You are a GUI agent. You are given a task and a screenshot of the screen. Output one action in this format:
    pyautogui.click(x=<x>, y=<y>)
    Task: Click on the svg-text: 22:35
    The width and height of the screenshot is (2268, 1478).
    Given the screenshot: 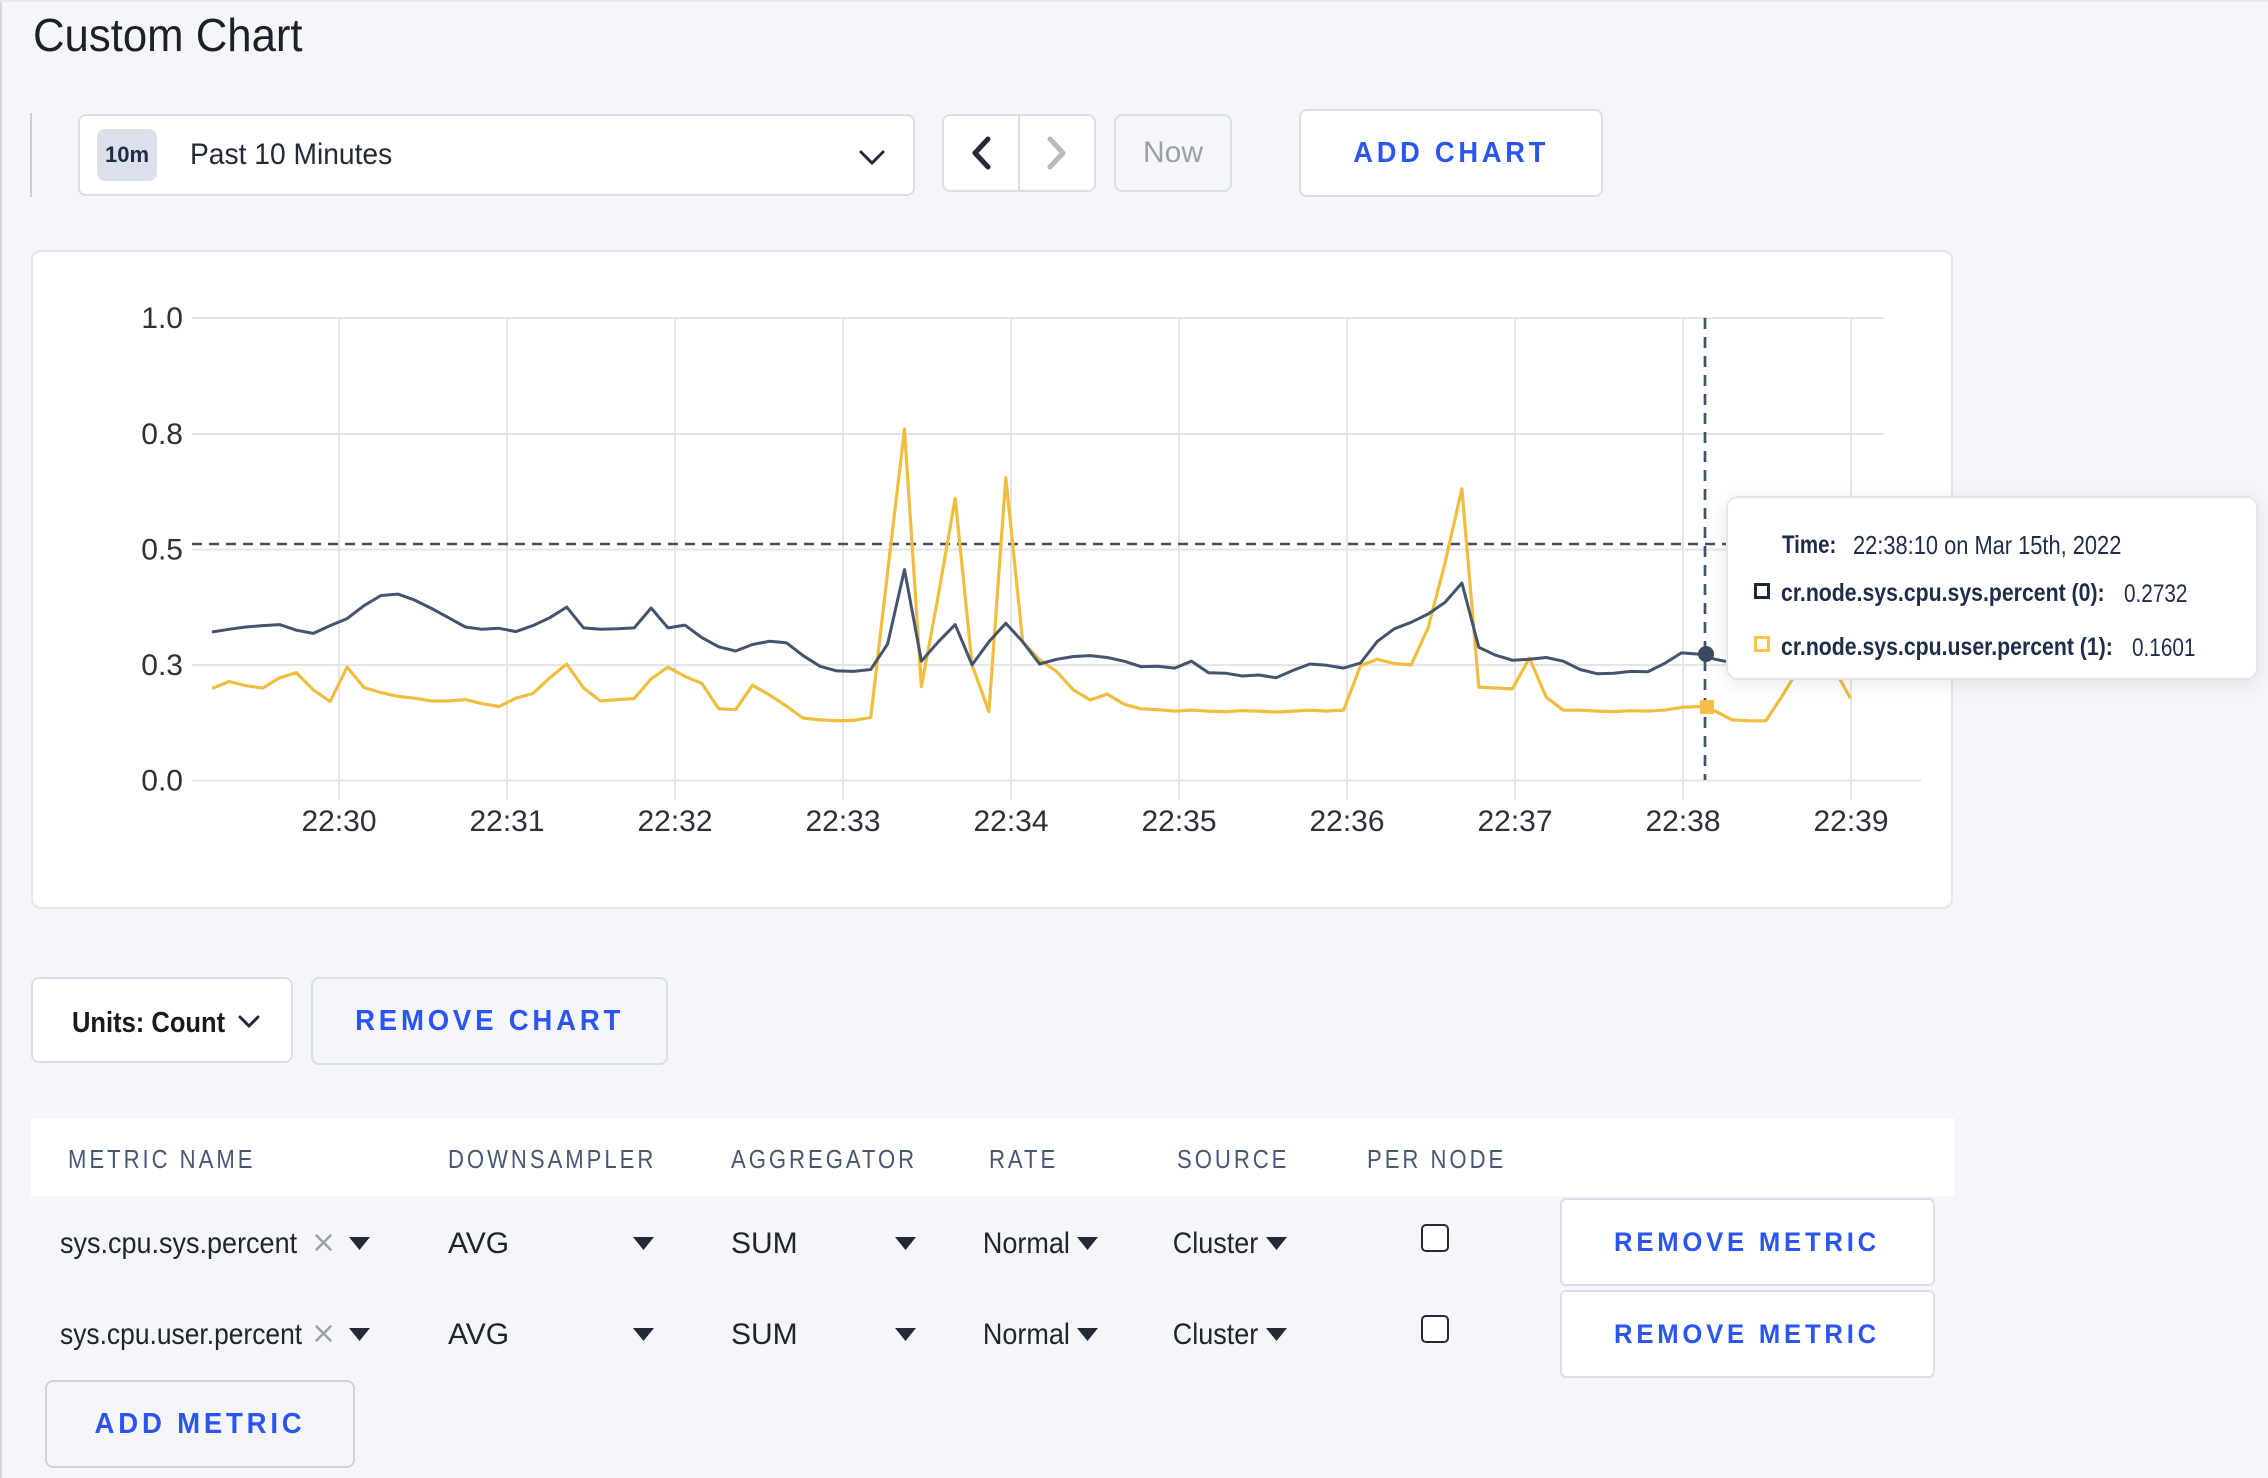 What is the action you would take?
    pyautogui.click(x=1178, y=821)
    